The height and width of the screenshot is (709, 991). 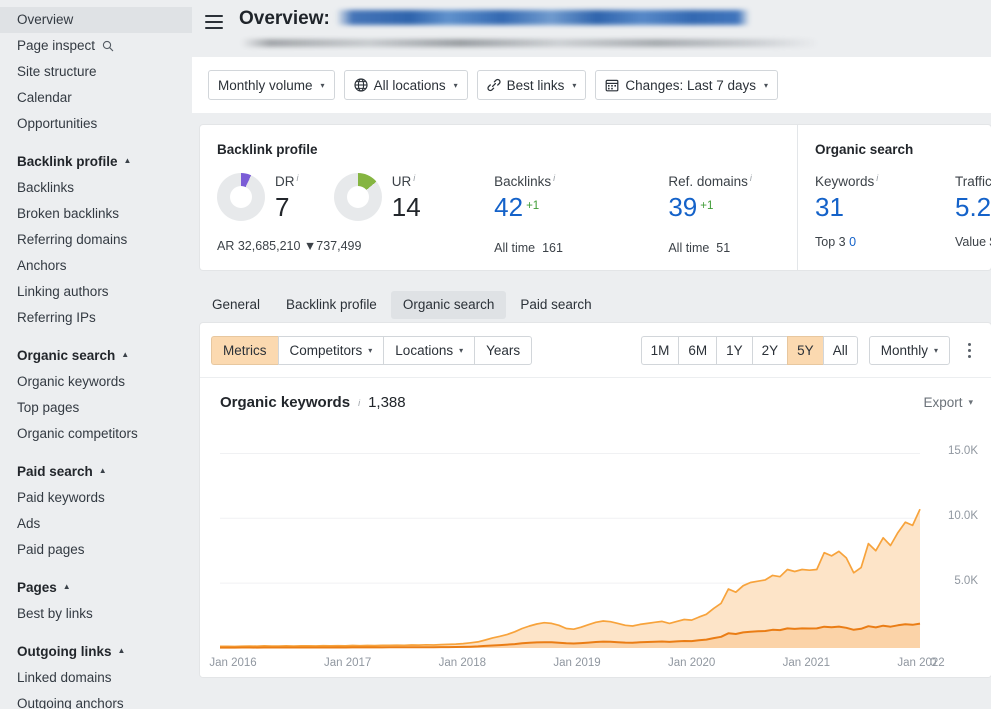 What do you see at coordinates (96, 382) in the screenshot?
I see `sidebar-item-organic-keywords: Organic keywords` at bounding box center [96, 382].